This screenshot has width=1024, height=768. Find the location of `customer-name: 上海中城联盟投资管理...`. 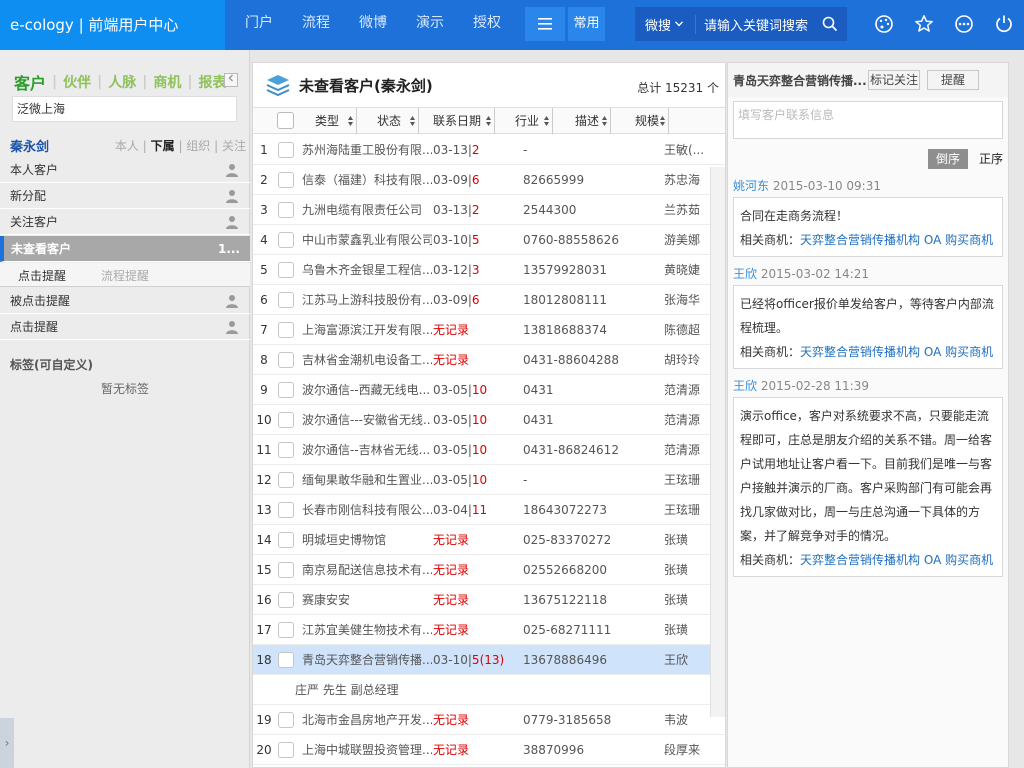

customer-name: 上海中城联盟投资管理... is located at coordinates (367, 750).